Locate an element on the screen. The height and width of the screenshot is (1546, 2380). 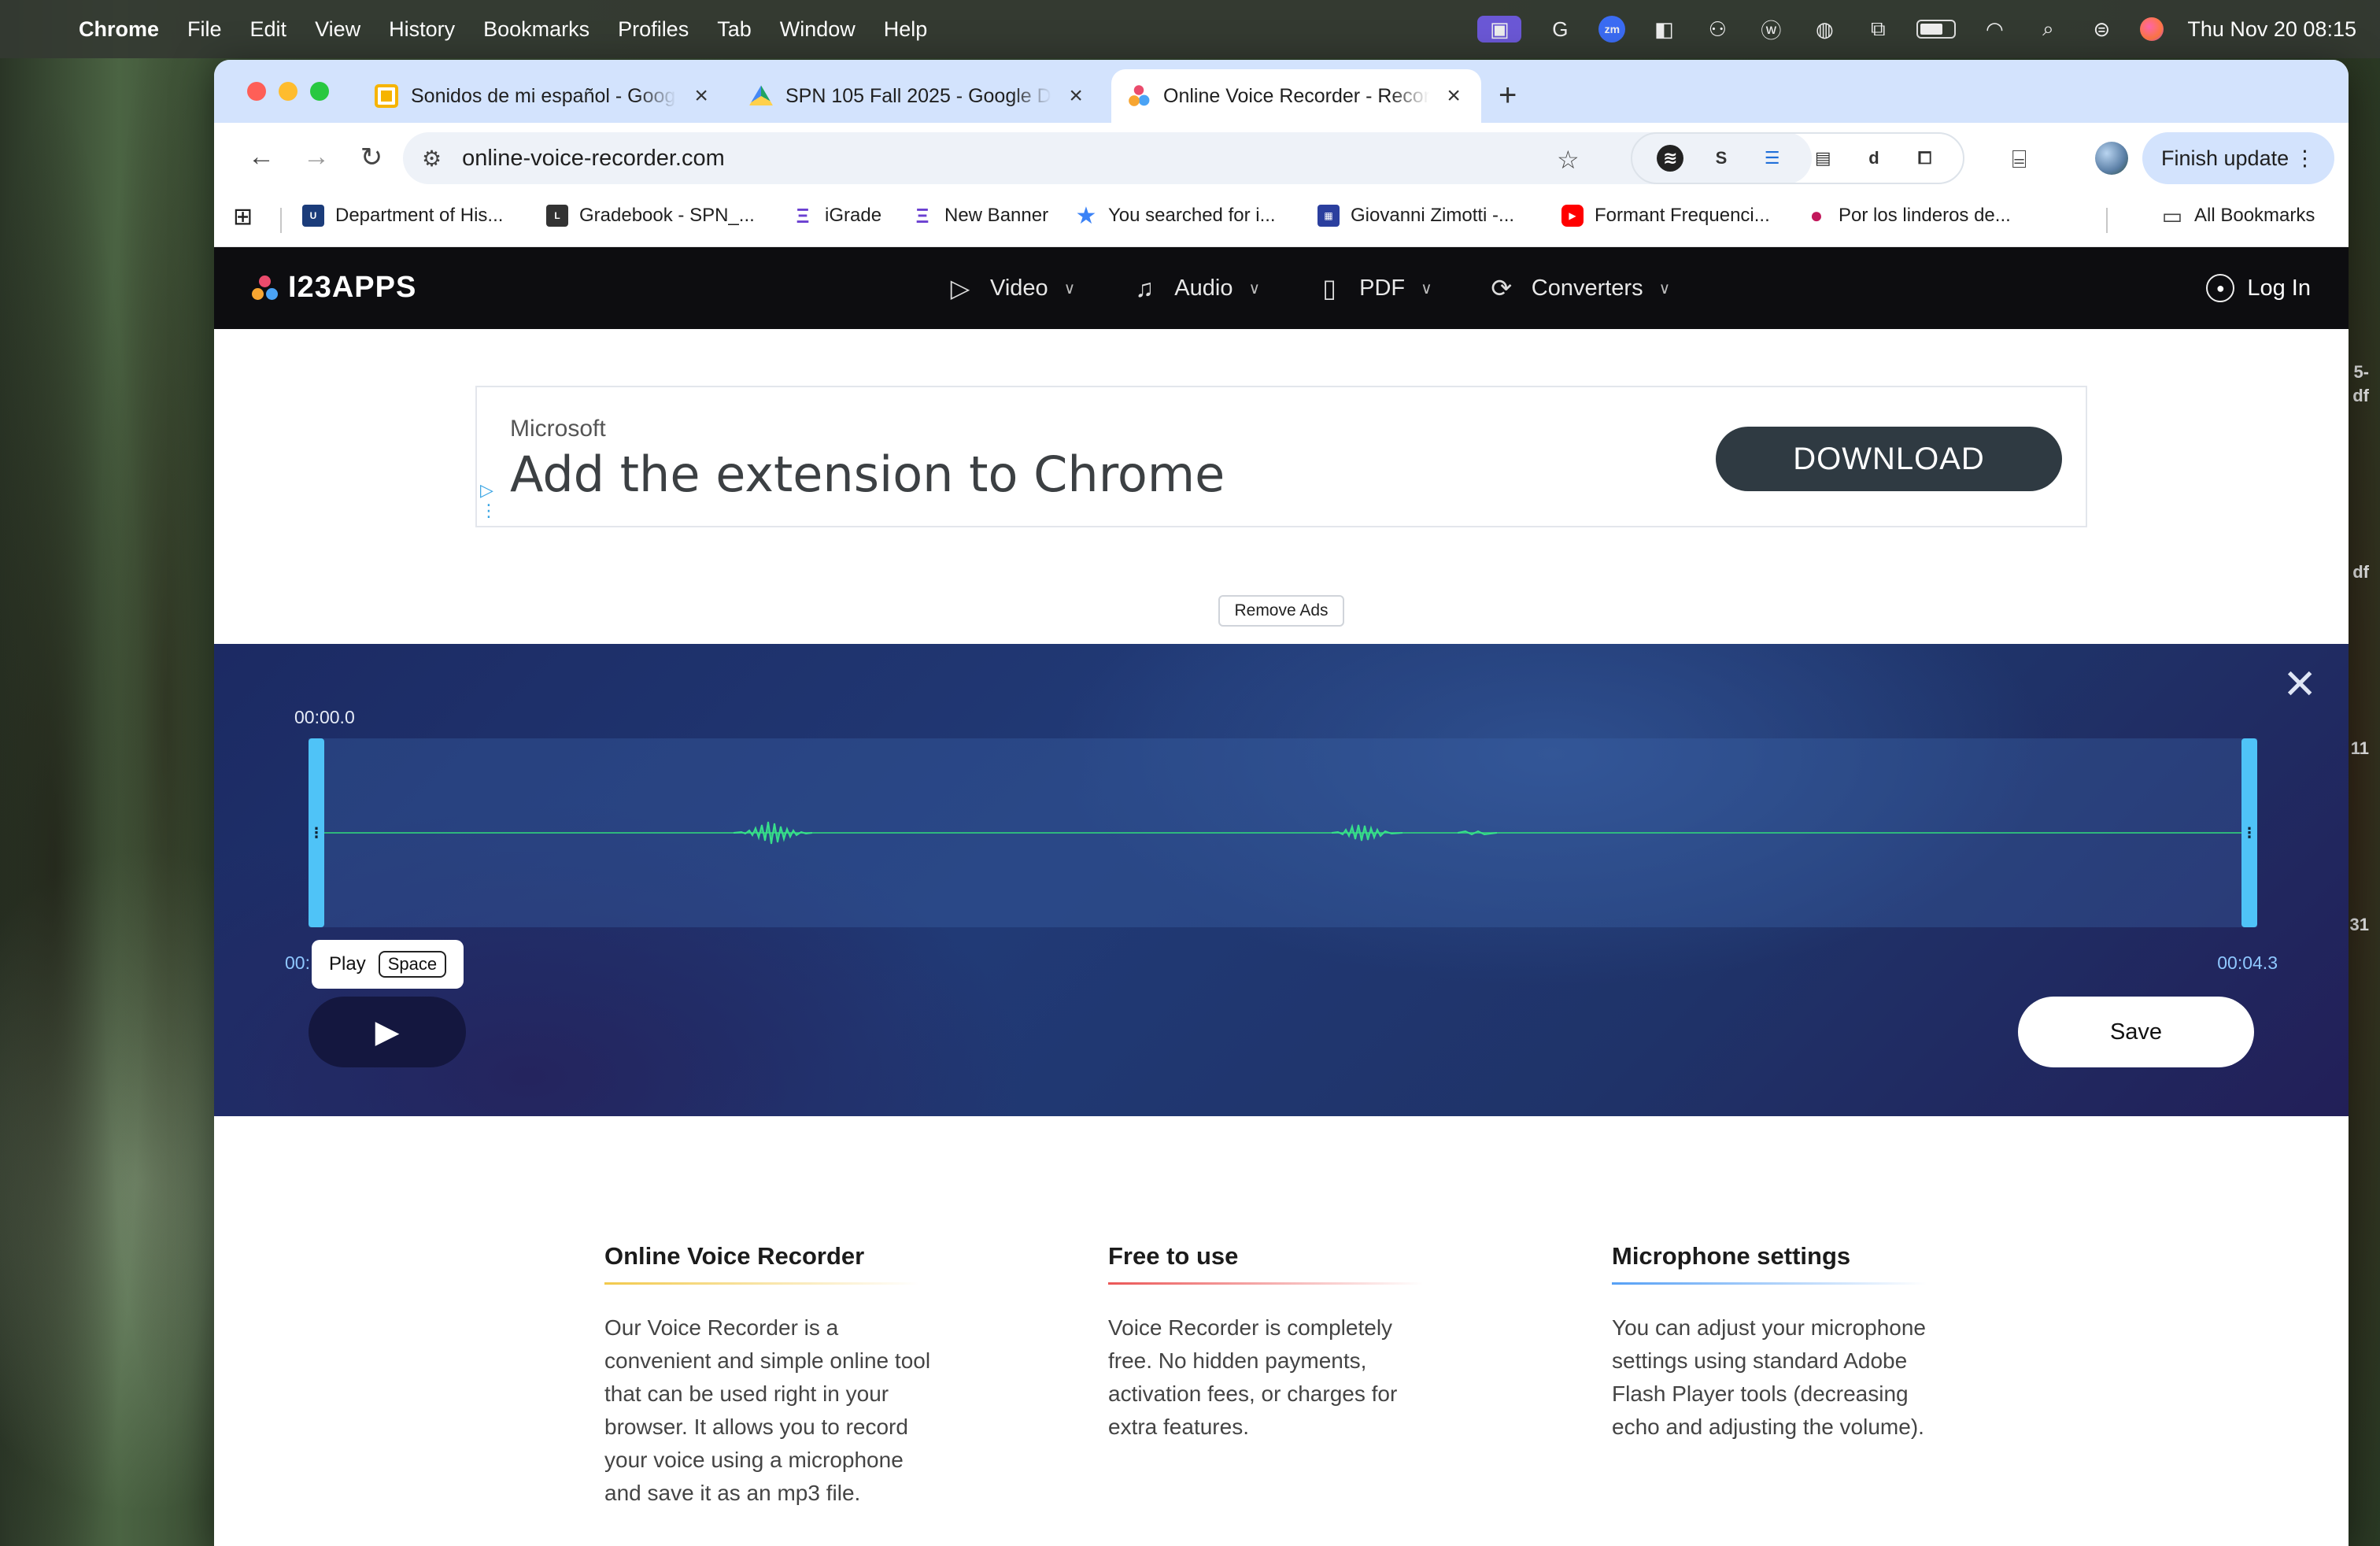
new-tab-icon: + is located at coordinates (1508, 96).